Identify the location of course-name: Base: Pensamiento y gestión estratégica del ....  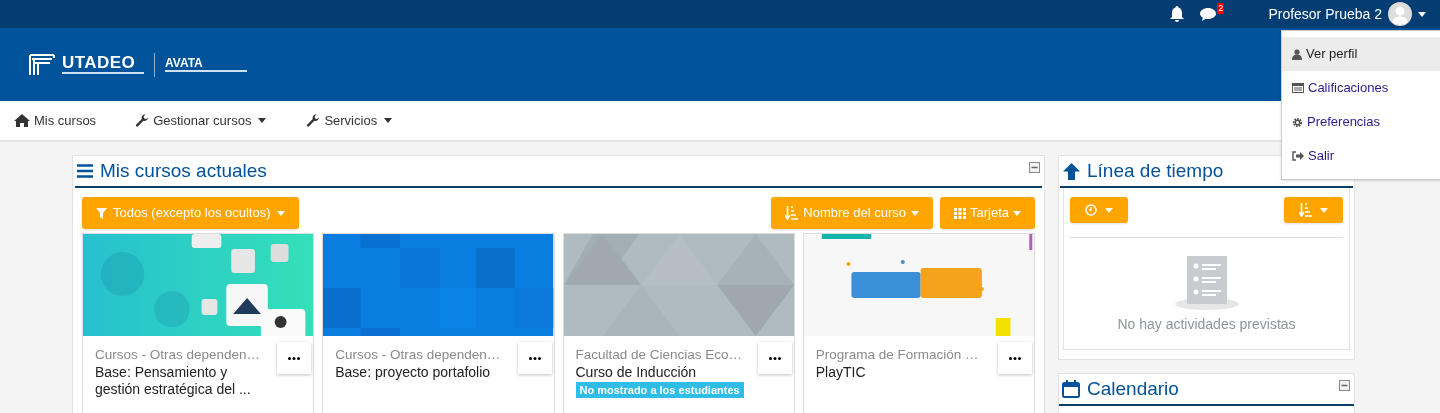
(184, 381).